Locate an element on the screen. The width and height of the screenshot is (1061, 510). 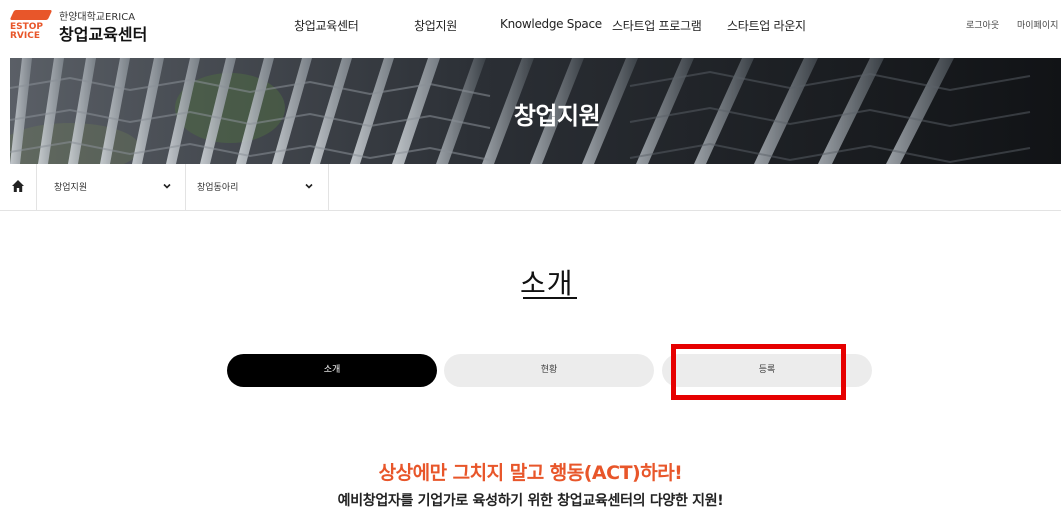
headline: 상상에만 그치지 말고 행동(ACT)하라! is located at coordinates (530, 473).